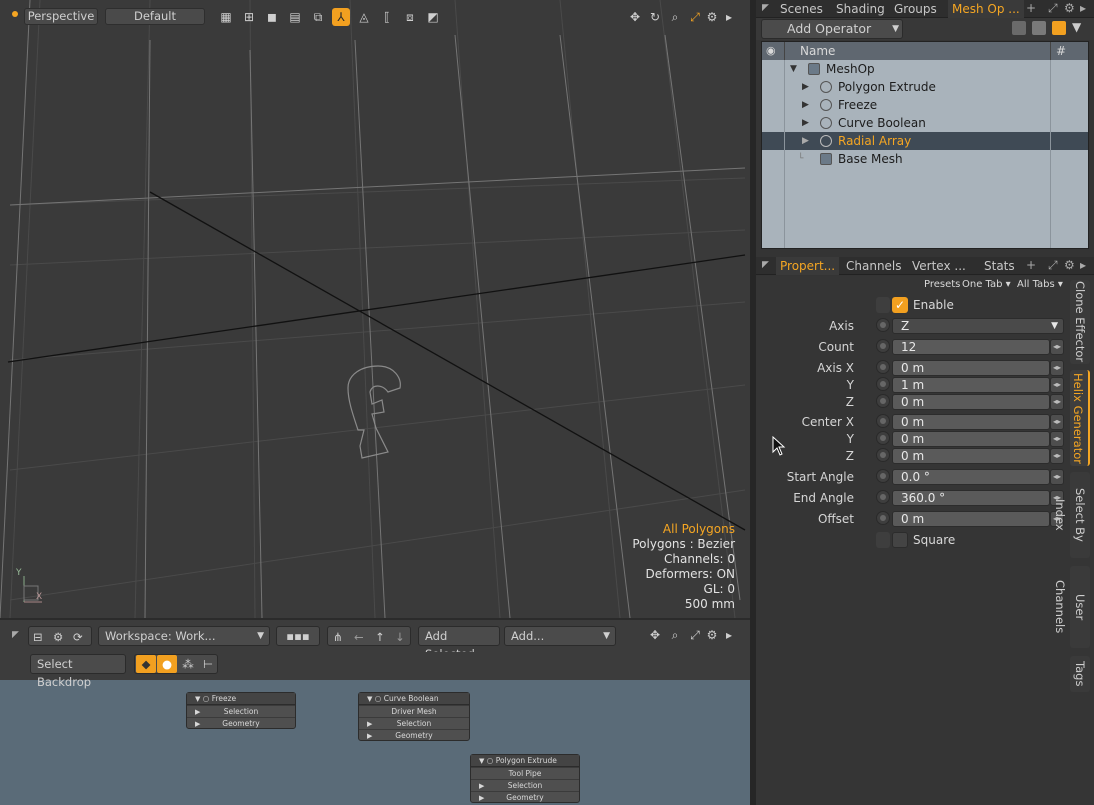 The width and height of the screenshot is (1094, 805). I want to click on axis-y-field: 1 m, so click(971, 385).